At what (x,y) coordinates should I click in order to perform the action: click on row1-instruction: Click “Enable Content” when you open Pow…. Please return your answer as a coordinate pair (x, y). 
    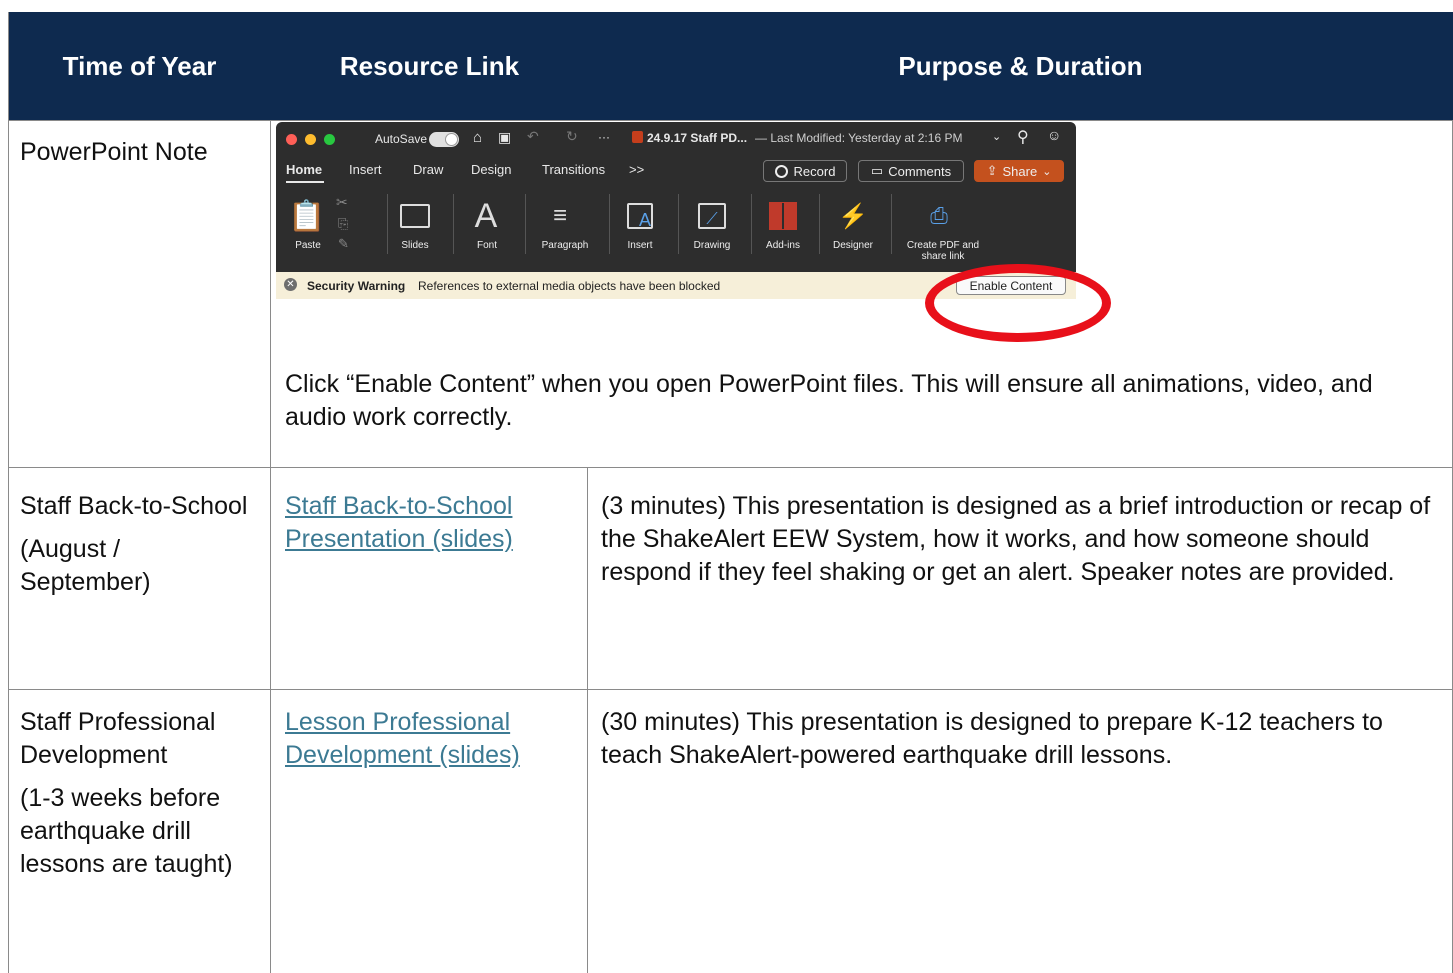
    Looking at the image, I should click on (855, 401).